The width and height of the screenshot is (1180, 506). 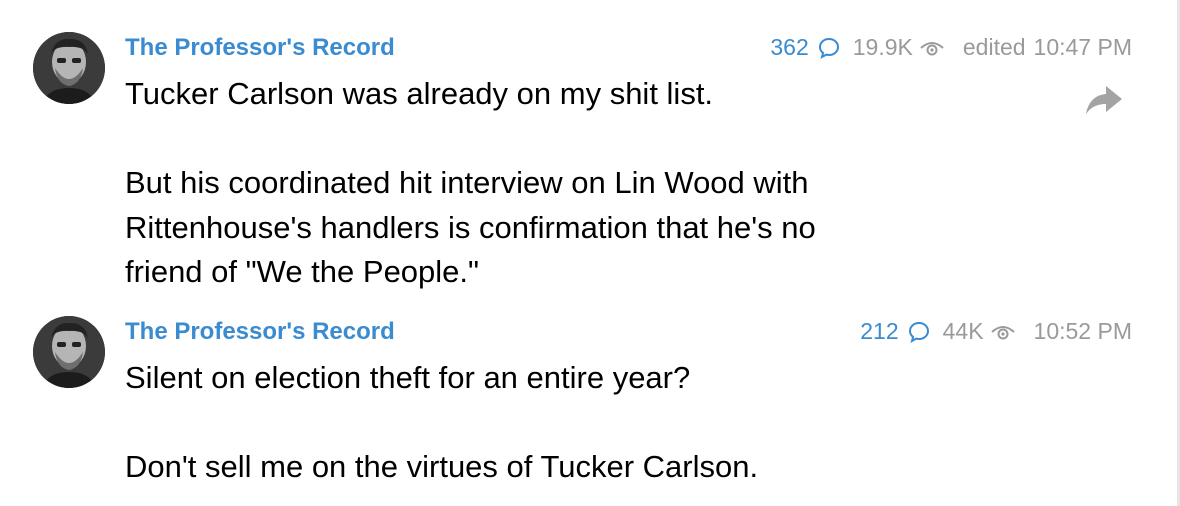 I want to click on post-meta: 212 44K 10:52 PM, so click(x=996, y=331).